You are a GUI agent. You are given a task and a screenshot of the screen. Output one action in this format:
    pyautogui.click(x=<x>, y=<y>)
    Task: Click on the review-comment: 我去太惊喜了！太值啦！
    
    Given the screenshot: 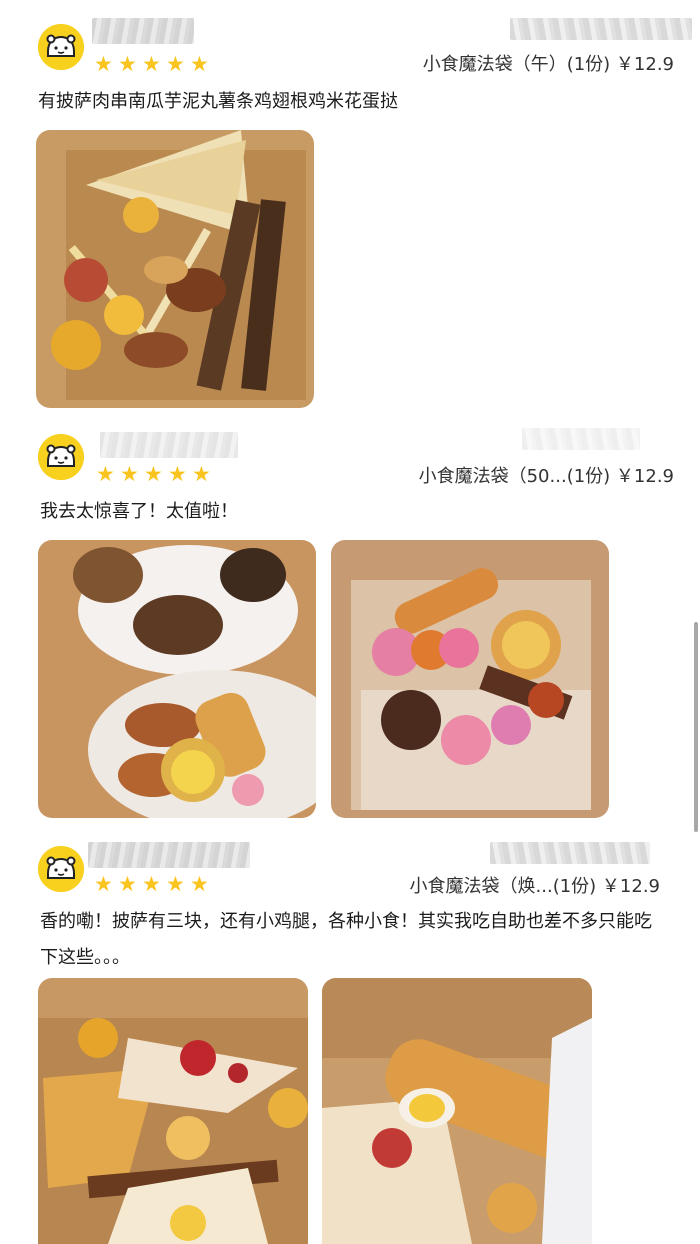 What is the action you would take?
    pyautogui.click(x=139, y=511)
    